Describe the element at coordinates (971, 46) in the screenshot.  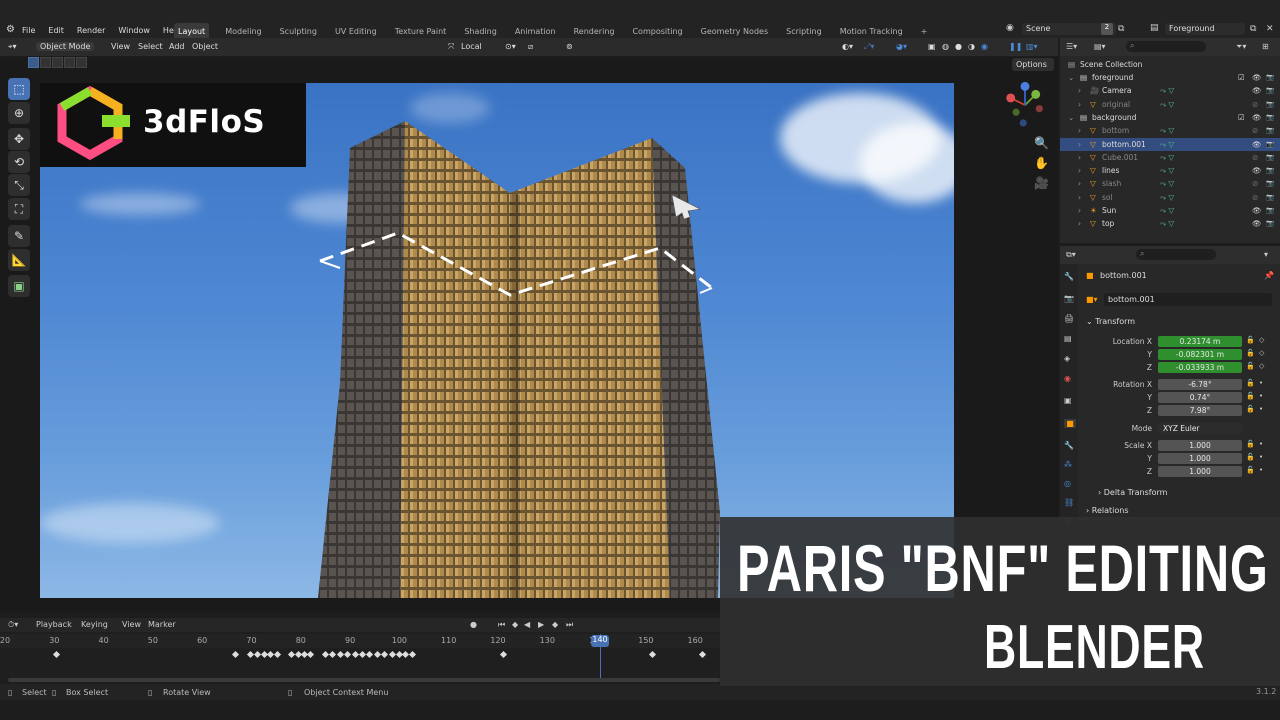
I see `shading-material-icon: ◑` at that location.